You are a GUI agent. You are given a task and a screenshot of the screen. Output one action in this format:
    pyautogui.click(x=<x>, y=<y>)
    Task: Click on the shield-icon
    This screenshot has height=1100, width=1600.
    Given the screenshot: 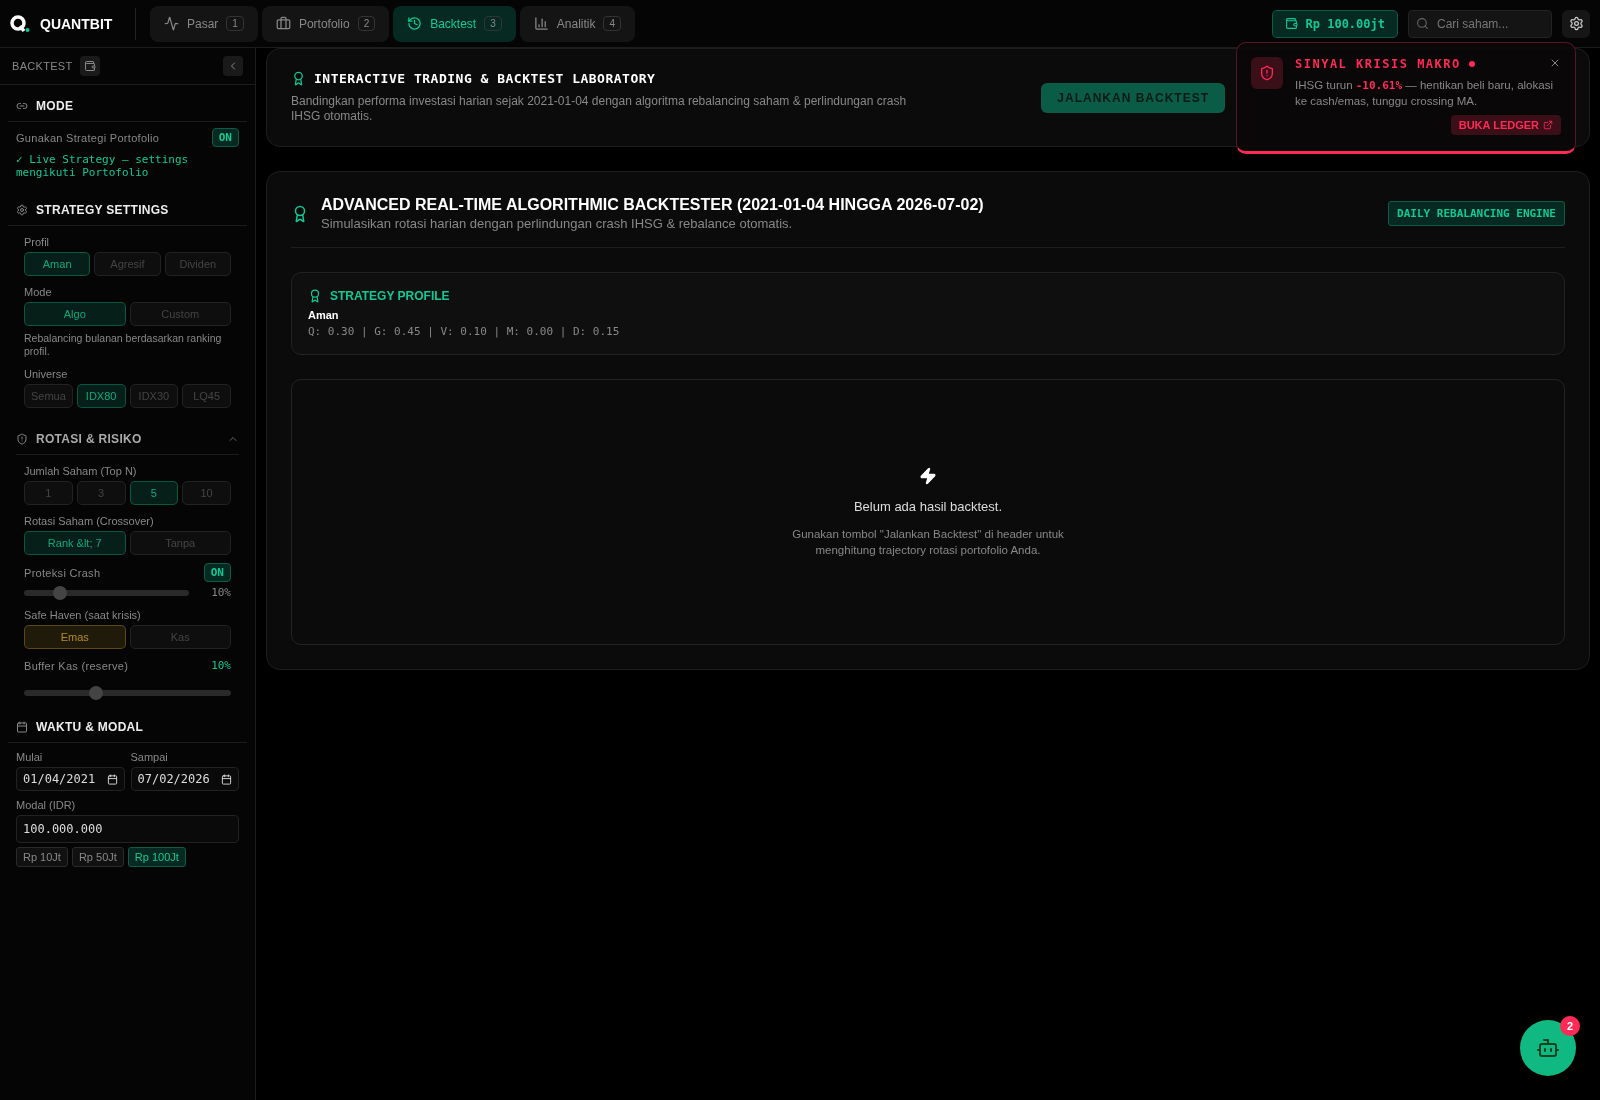 What is the action you would take?
    pyautogui.click(x=22, y=439)
    